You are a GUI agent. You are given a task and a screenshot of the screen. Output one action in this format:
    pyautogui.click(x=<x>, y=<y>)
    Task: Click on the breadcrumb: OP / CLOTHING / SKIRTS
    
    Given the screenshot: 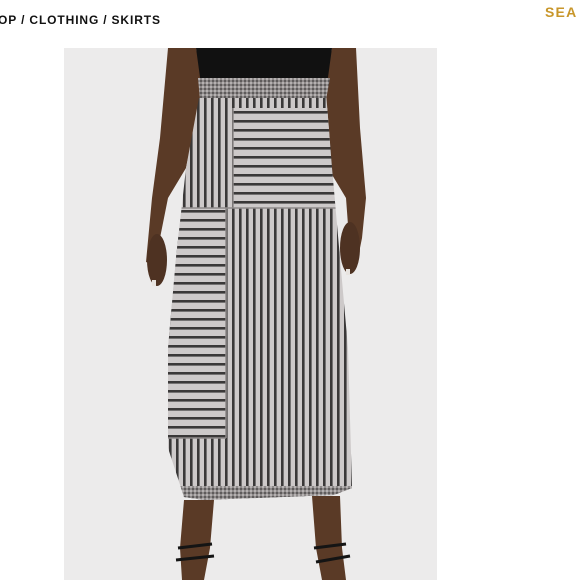 What is the action you would take?
    pyautogui.click(x=80, y=20)
    